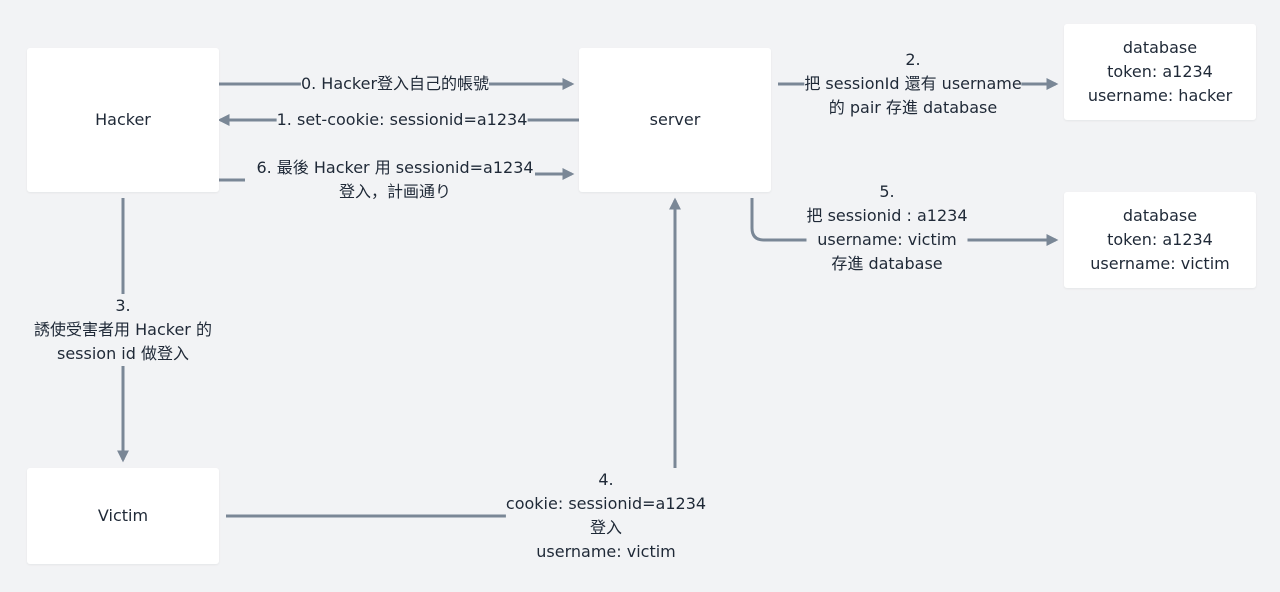  I want to click on hacker-node-label: Hacker, so click(123, 119).